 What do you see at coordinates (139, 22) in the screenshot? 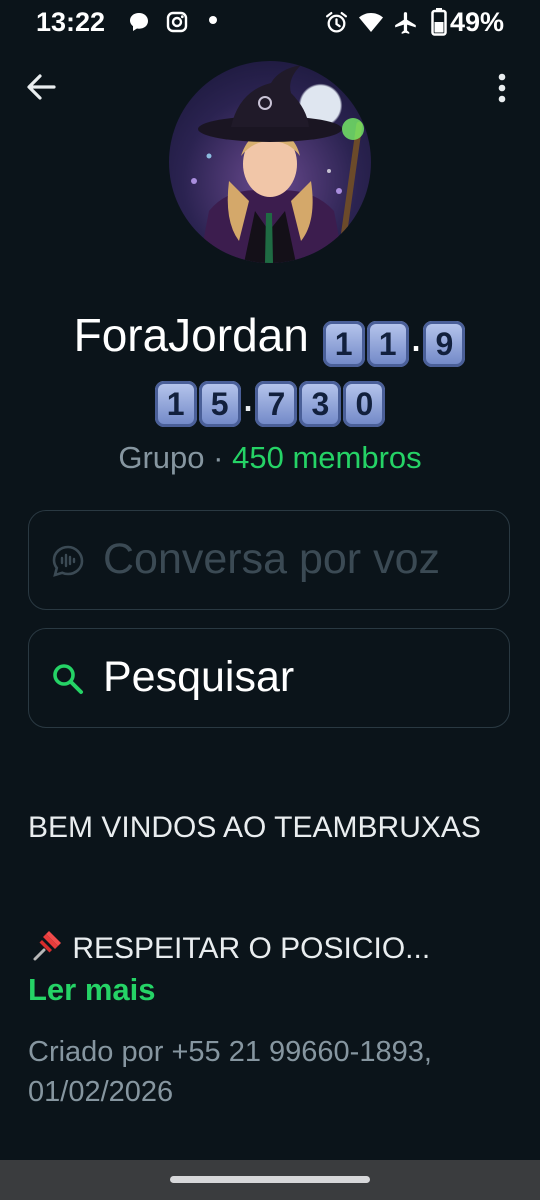
I see `chat-bubble-icon` at bounding box center [139, 22].